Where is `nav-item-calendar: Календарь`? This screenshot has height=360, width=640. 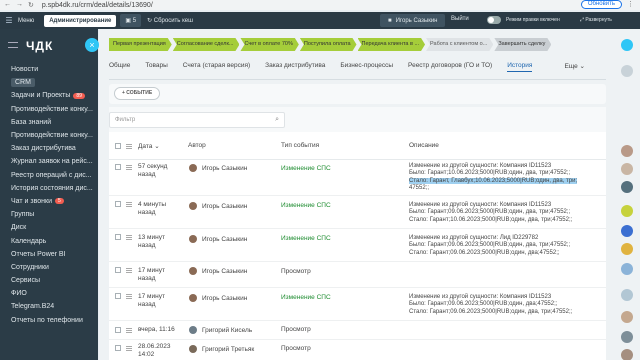 nav-item-calendar: Календарь is located at coordinates (49, 240).